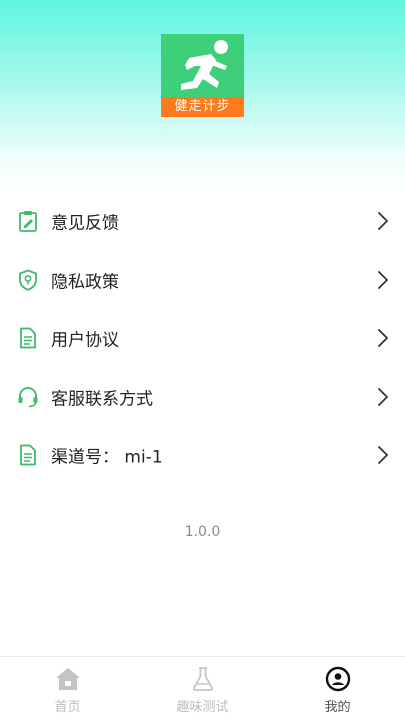 The width and height of the screenshot is (405, 720). I want to click on menu-item-channel-number: 渠道号： mi-1, so click(202, 455).